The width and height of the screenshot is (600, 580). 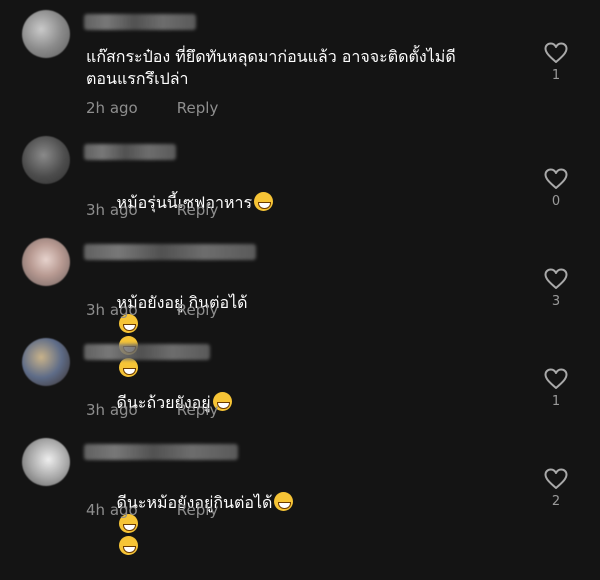 I want to click on like-button: 1, so click(x=556, y=62).